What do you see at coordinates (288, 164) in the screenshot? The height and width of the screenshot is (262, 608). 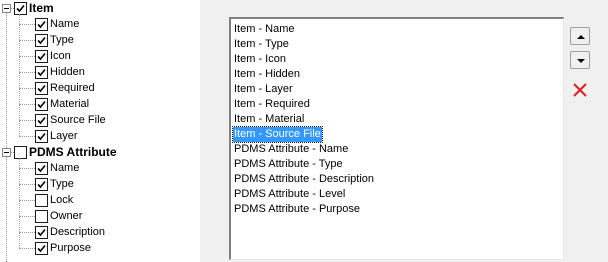 I see `list-item: PDMS Attribute - Type` at bounding box center [288, 164].